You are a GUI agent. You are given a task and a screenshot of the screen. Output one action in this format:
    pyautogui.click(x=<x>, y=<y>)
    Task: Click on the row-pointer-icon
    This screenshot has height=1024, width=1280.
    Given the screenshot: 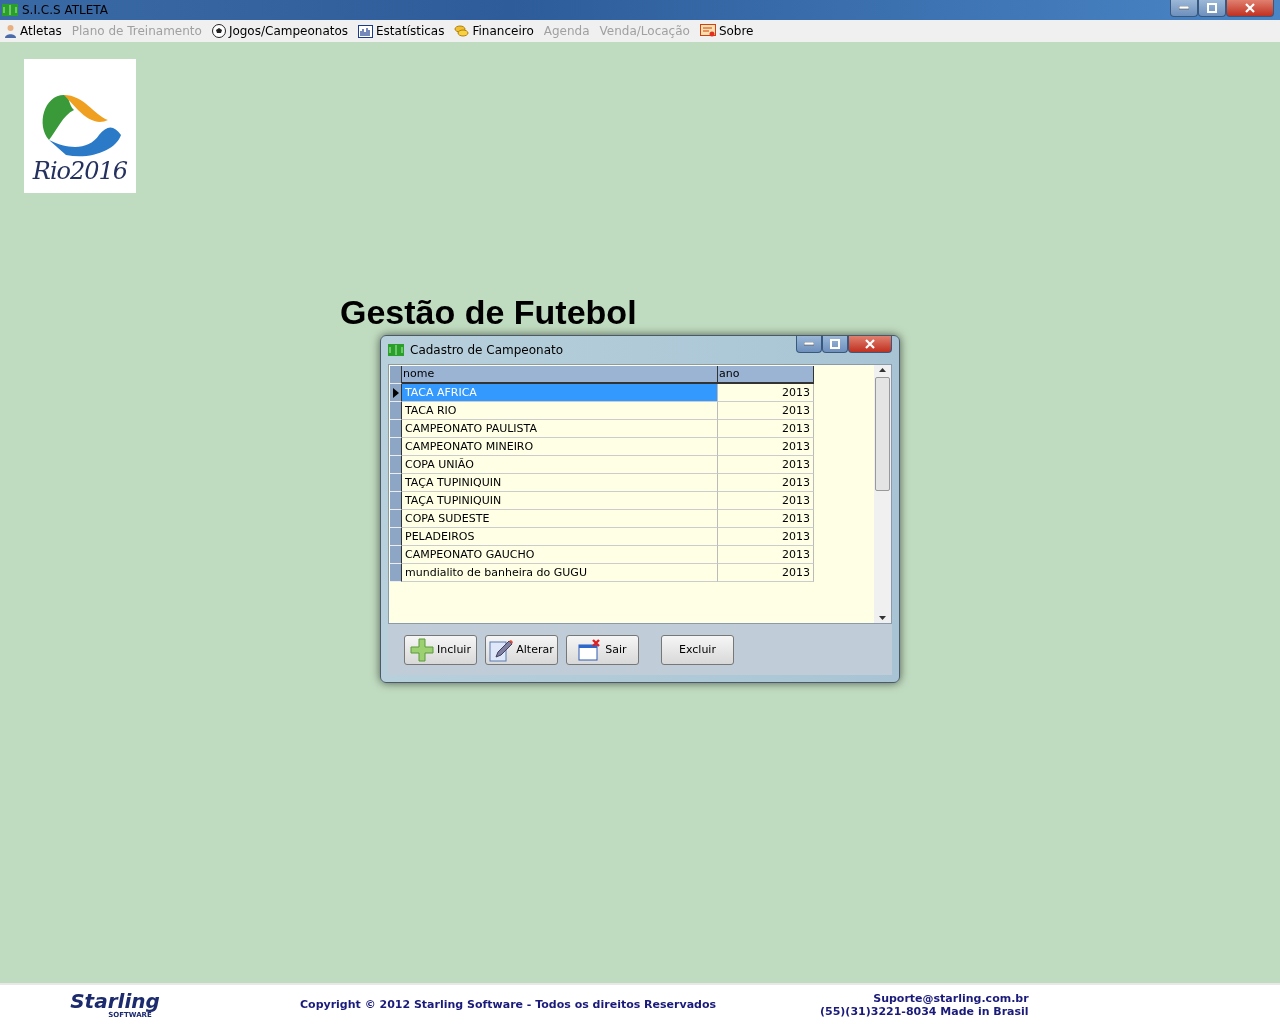 What is the action you would take?
    pyautogui.click(x=395, y=392)
    